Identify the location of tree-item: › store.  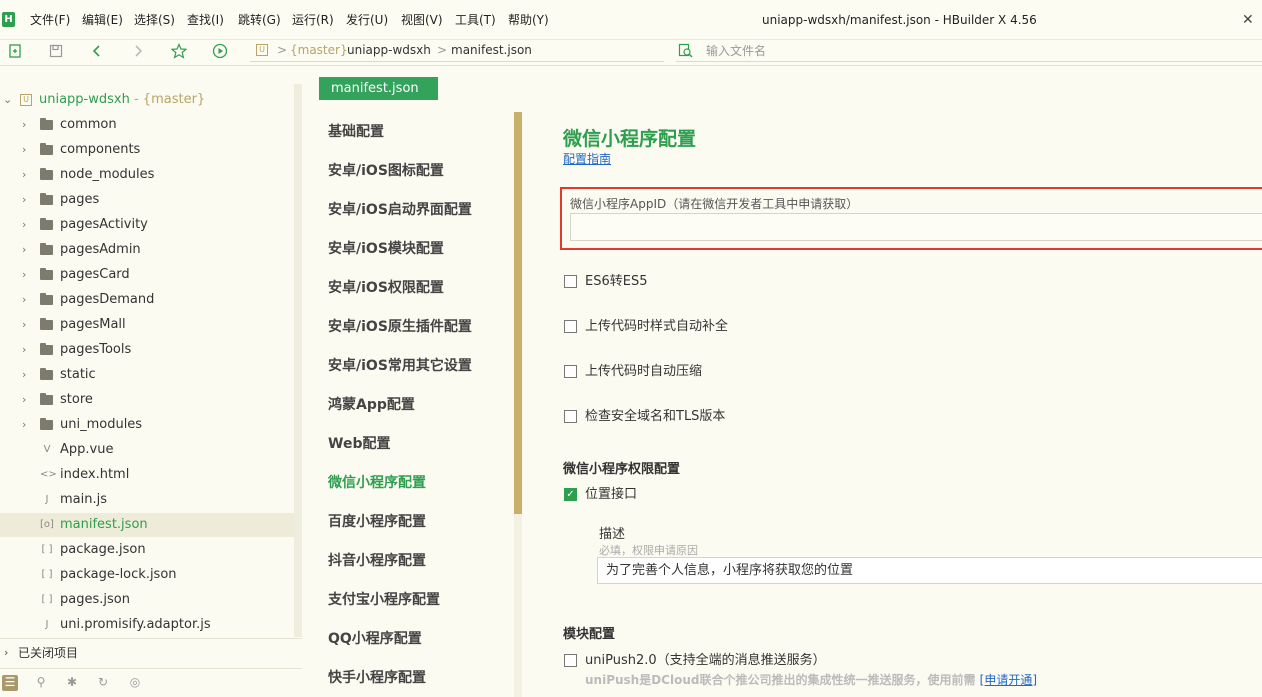
(147, 400).